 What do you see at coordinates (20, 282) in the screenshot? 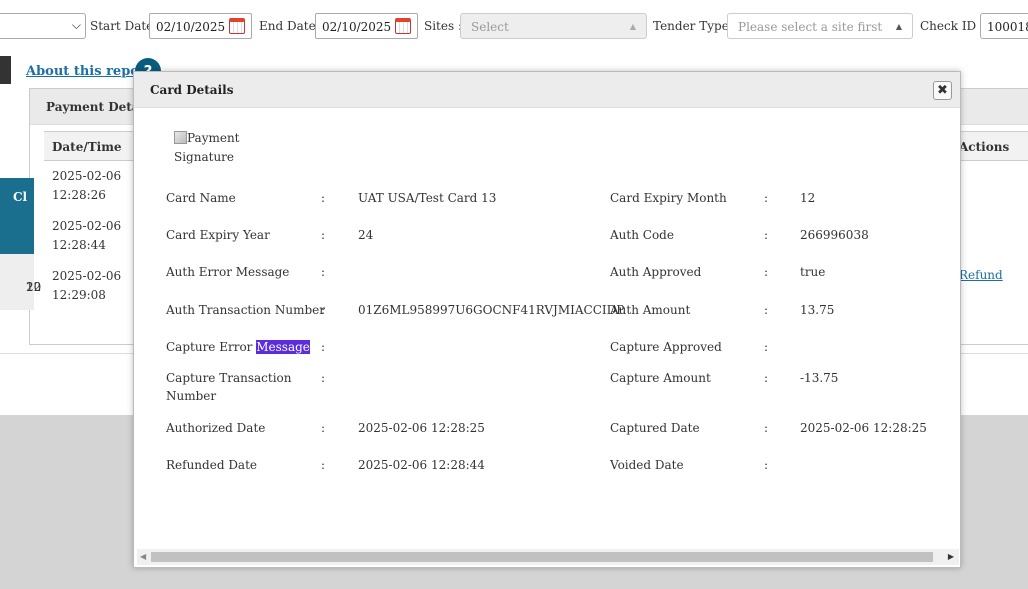
I see `left-table-row: 20 12` at bounding box center [20, 282].